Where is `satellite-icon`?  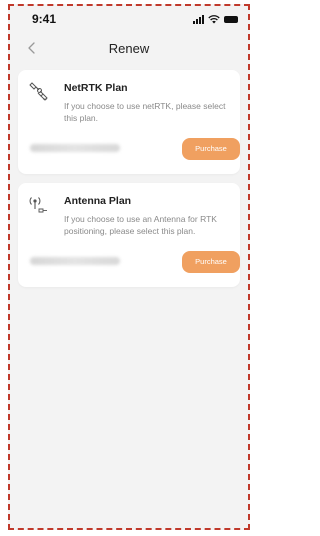
satellite-icon is located at coordinates (38, 91).